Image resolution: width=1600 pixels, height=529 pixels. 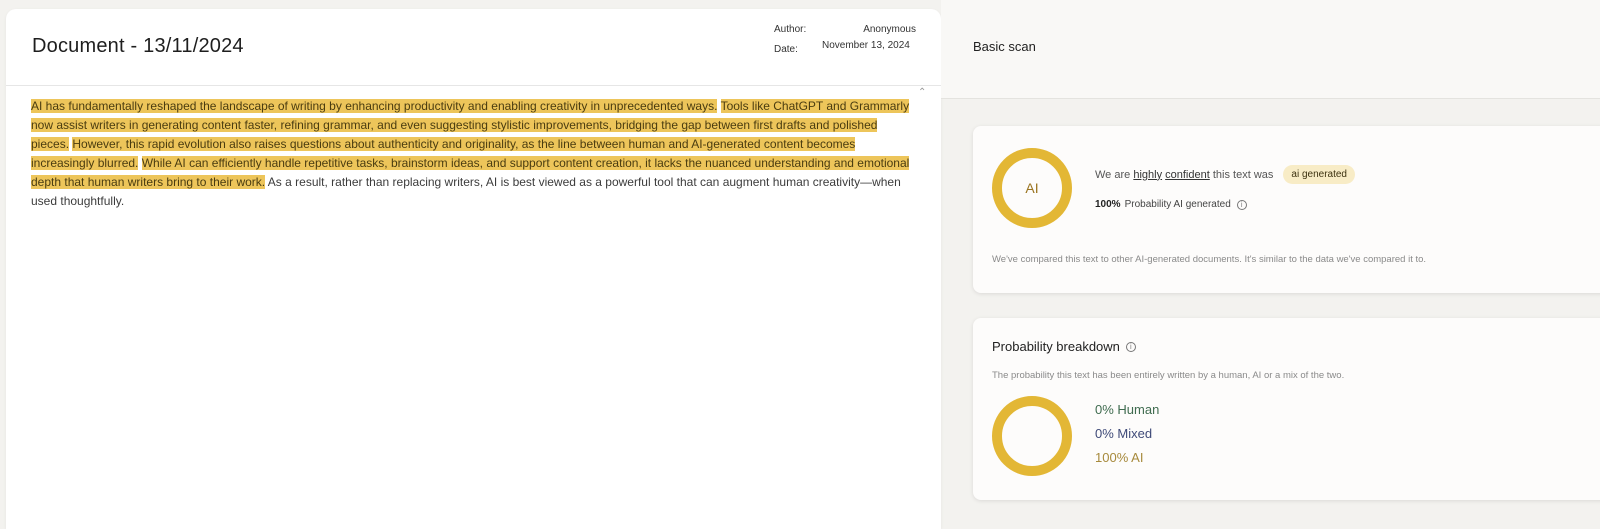 I want to click on confidence-word-highly: highly, so click(x=1147, y=175).